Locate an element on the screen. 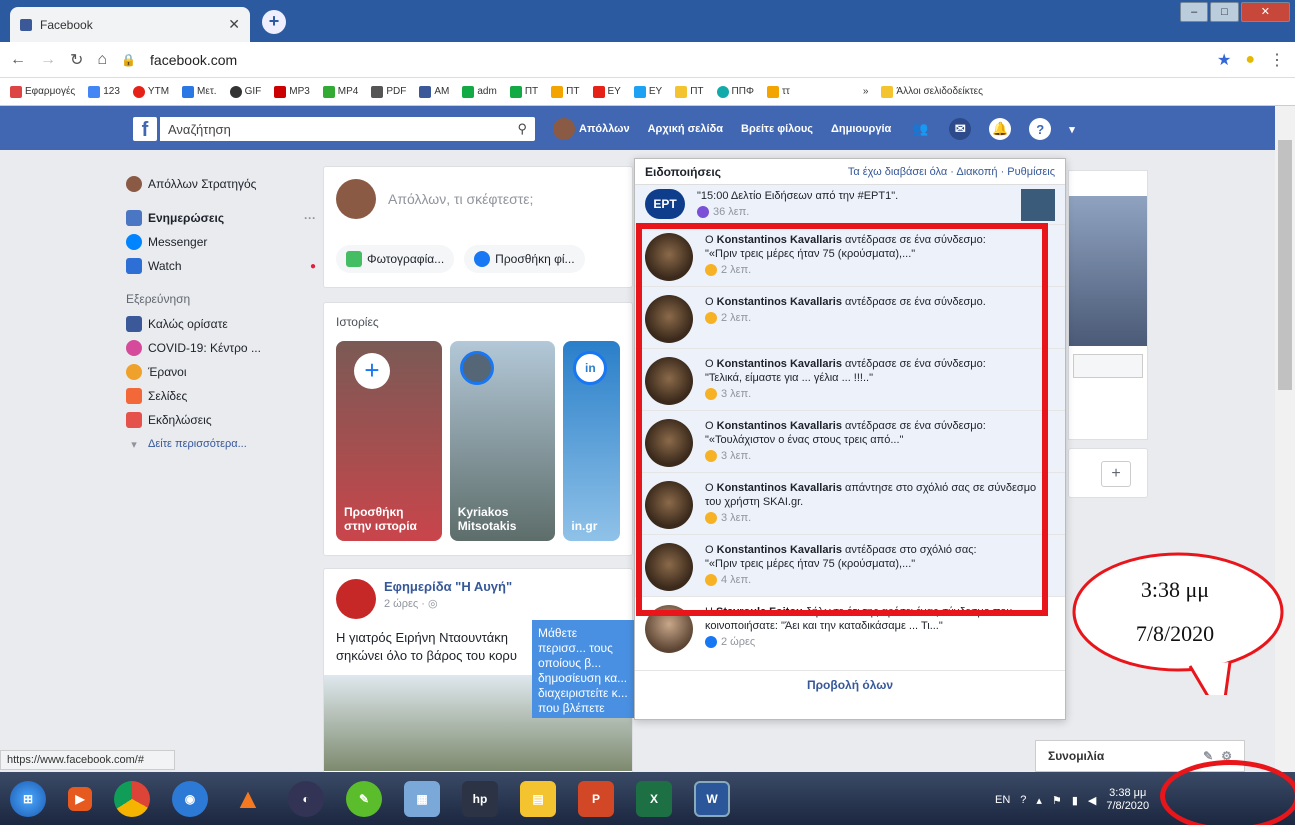  new-tab-button: + is located at coordinates (274, 22).